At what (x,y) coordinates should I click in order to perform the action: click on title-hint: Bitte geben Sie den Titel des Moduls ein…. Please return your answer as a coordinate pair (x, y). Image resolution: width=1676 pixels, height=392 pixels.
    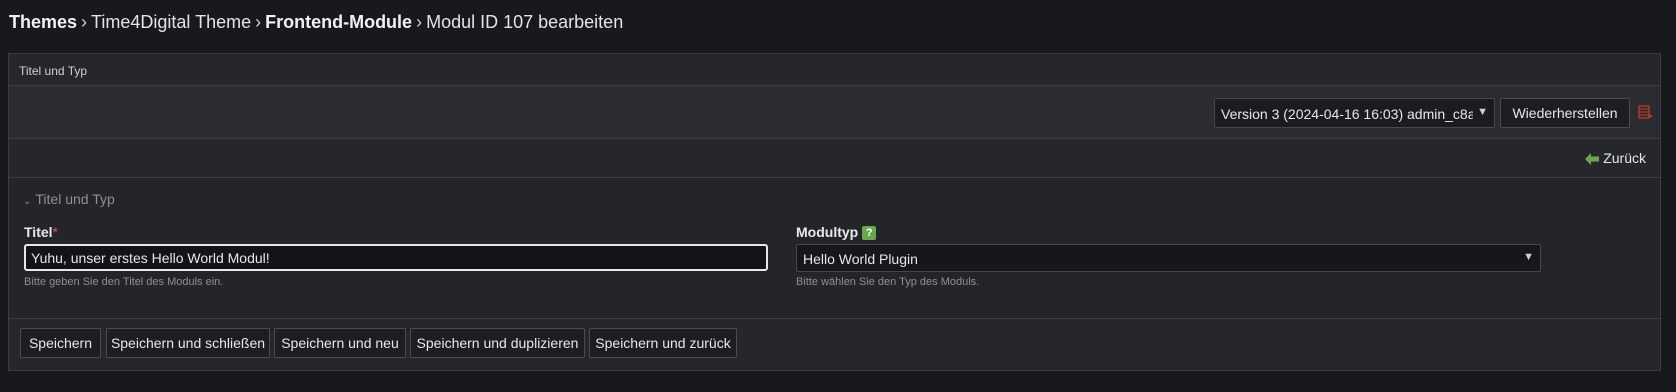
    Looking at the image, I should click on (124, 282).